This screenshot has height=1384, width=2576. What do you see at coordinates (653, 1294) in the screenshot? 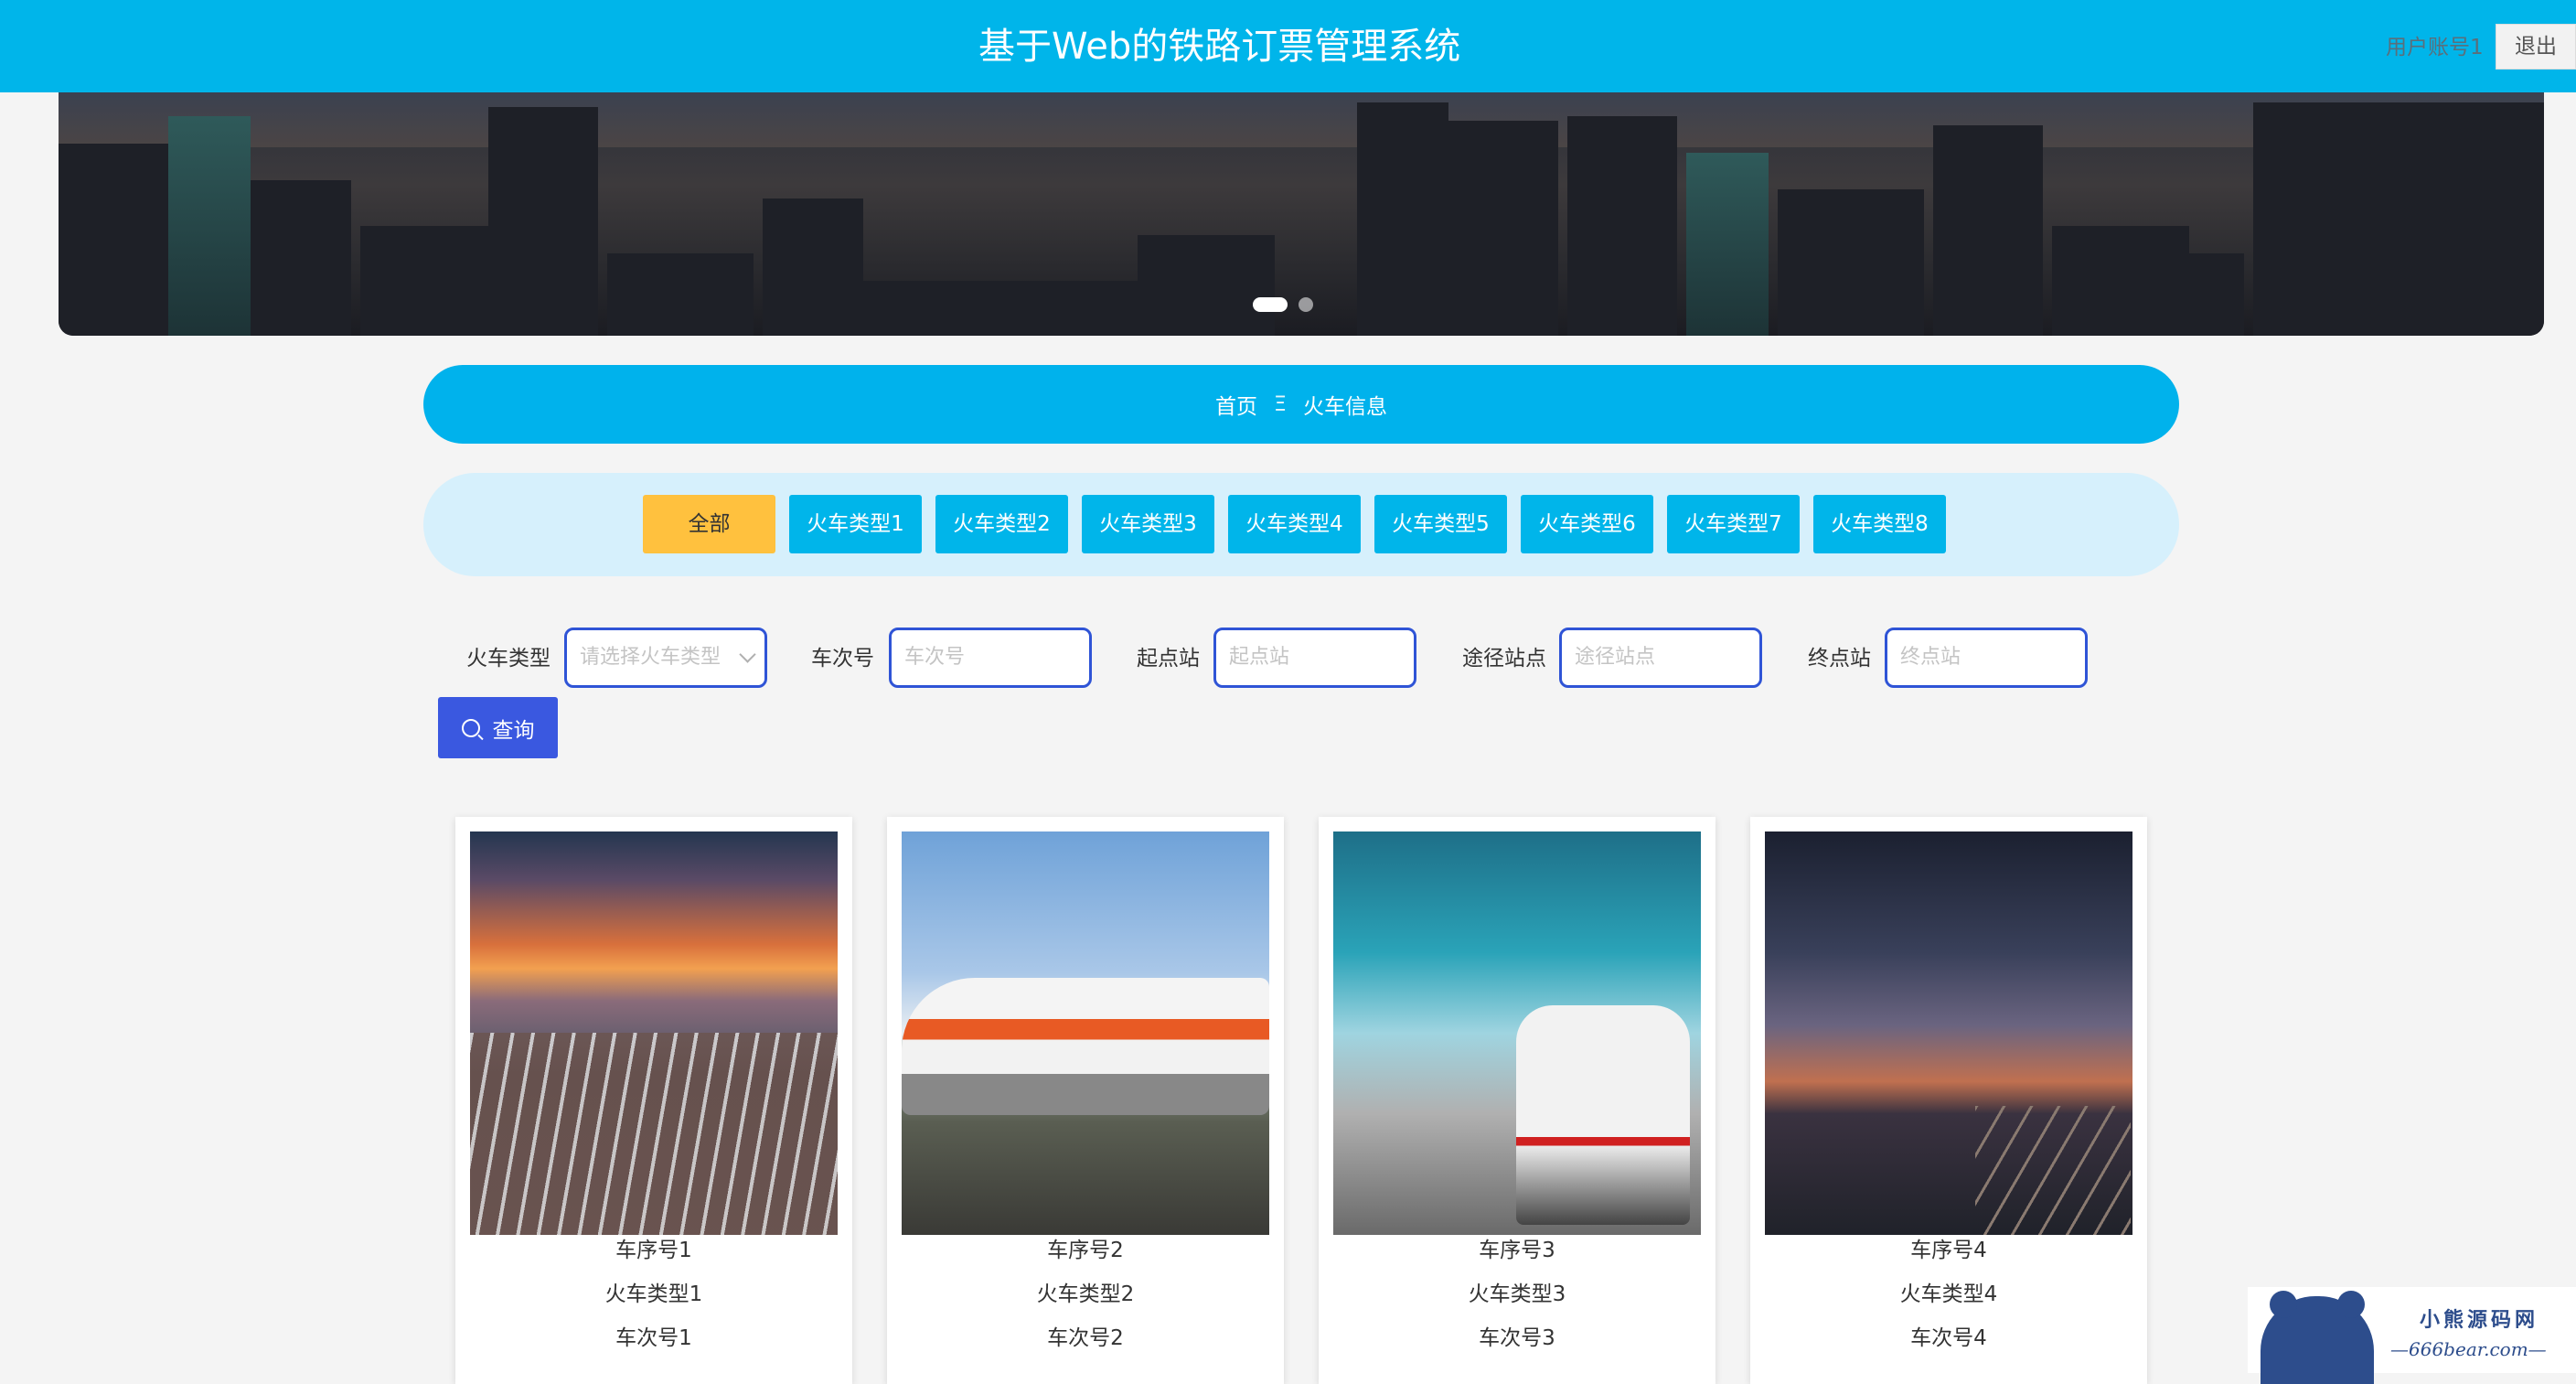
I see `card-type: 火车类型1` at bounding box center [653, 1294].